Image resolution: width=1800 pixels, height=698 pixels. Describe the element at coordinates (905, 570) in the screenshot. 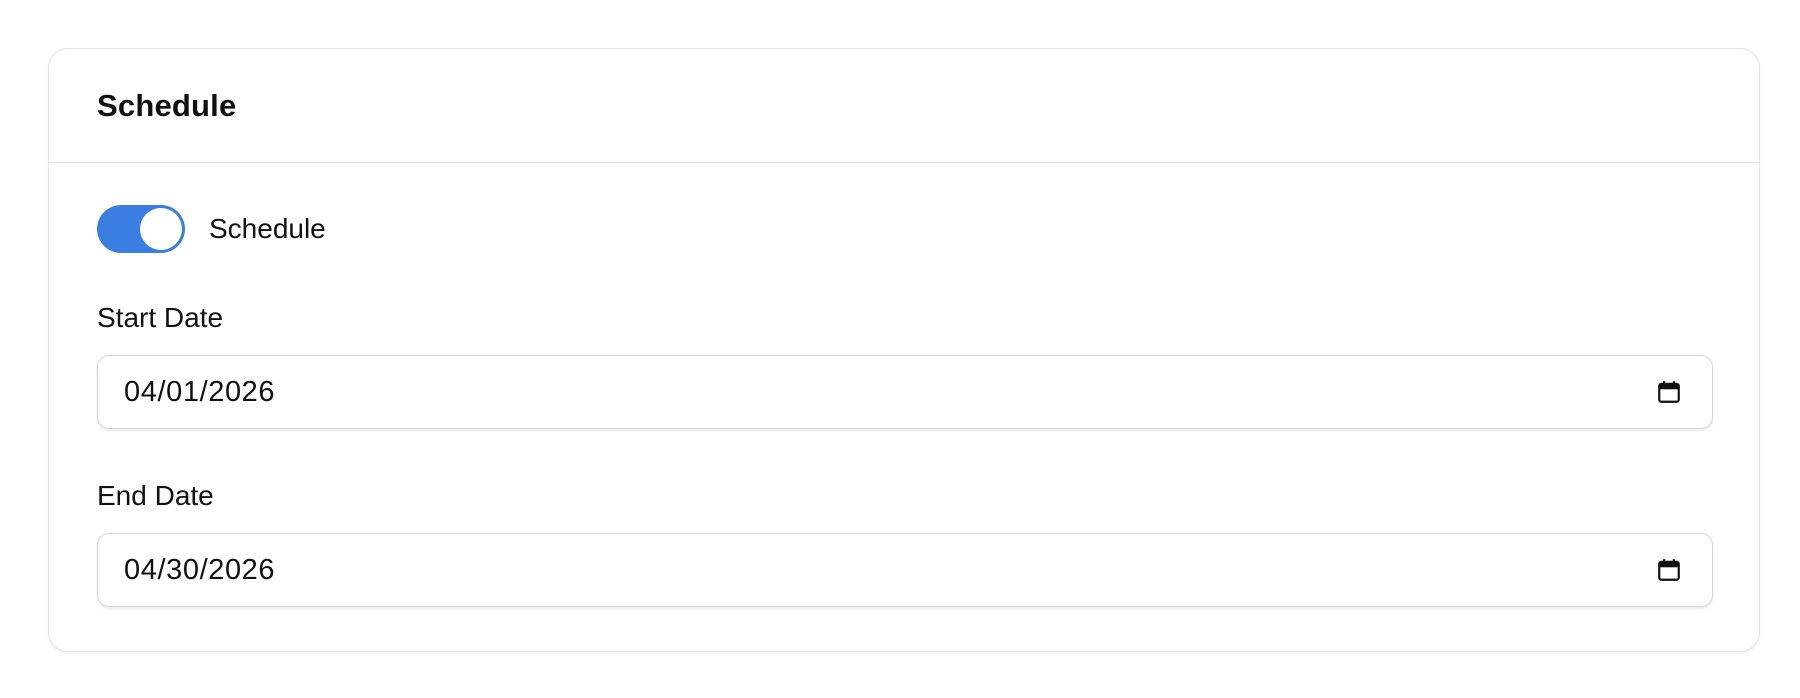

I see `end-date-input: 04/30/2026` at that location.